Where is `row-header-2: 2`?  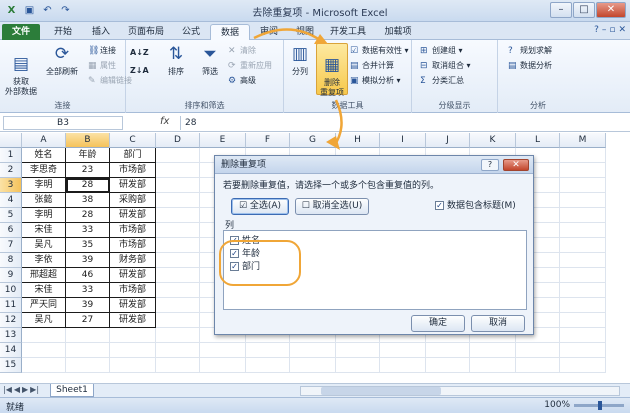 row-header-2: 2 is located at coordinates (11, 170).